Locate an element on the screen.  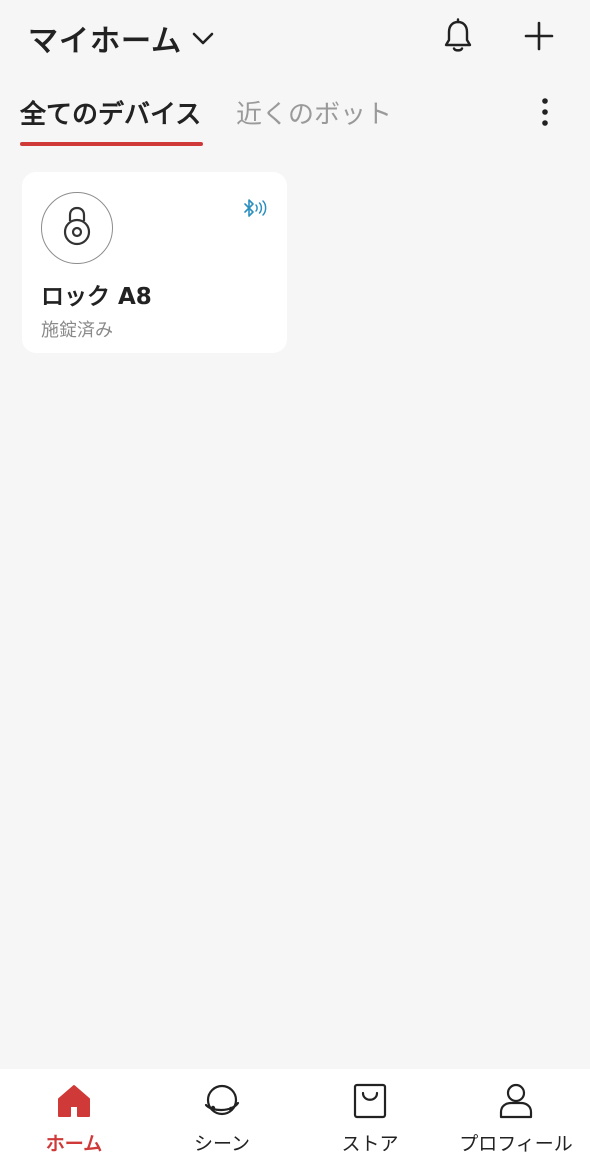
device-status: 施錠済み is located at coordinates (77, 330).